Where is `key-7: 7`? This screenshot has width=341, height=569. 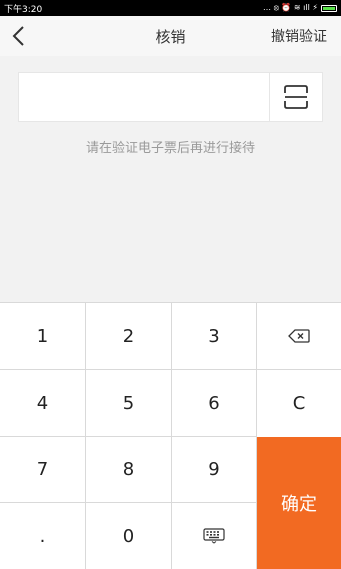
key-7: 7 is located at coordinates (43, 470).